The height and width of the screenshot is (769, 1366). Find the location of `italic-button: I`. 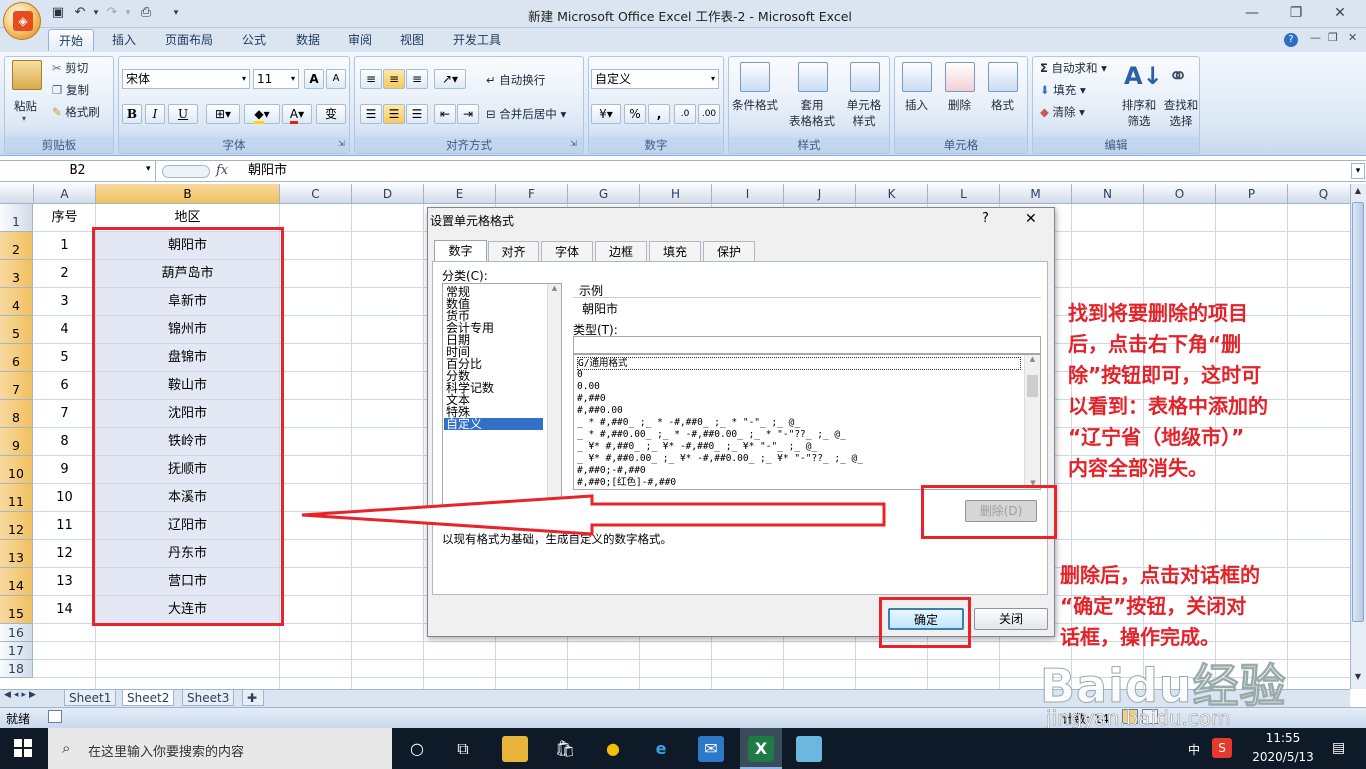

italic-button: I is located at coordinates (155, 114).